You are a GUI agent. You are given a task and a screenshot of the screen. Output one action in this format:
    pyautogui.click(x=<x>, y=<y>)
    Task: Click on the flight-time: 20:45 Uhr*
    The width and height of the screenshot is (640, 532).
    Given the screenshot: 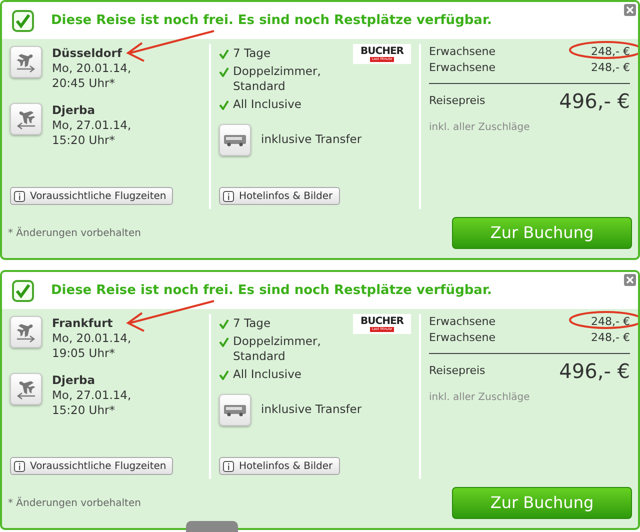 What is the action you would take?
    pyautogui.click(x=84, y=83)
    